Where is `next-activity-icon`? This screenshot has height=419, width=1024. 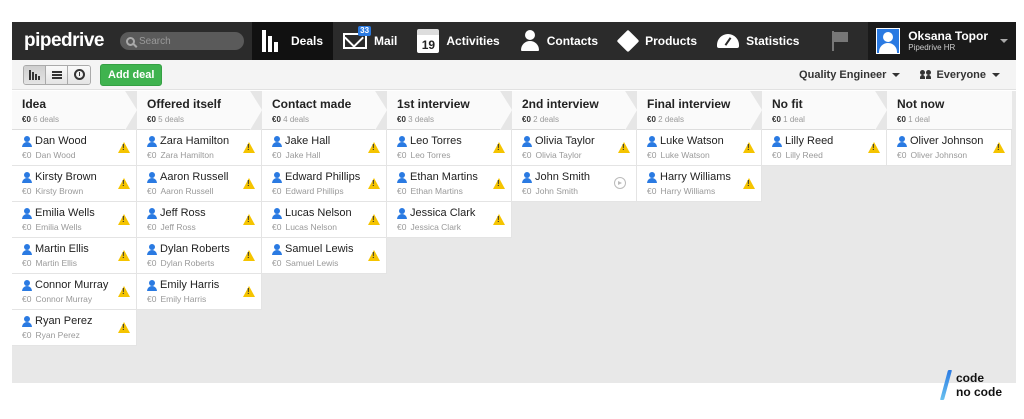 next-activity-icon is located at coordinates (620, 183).